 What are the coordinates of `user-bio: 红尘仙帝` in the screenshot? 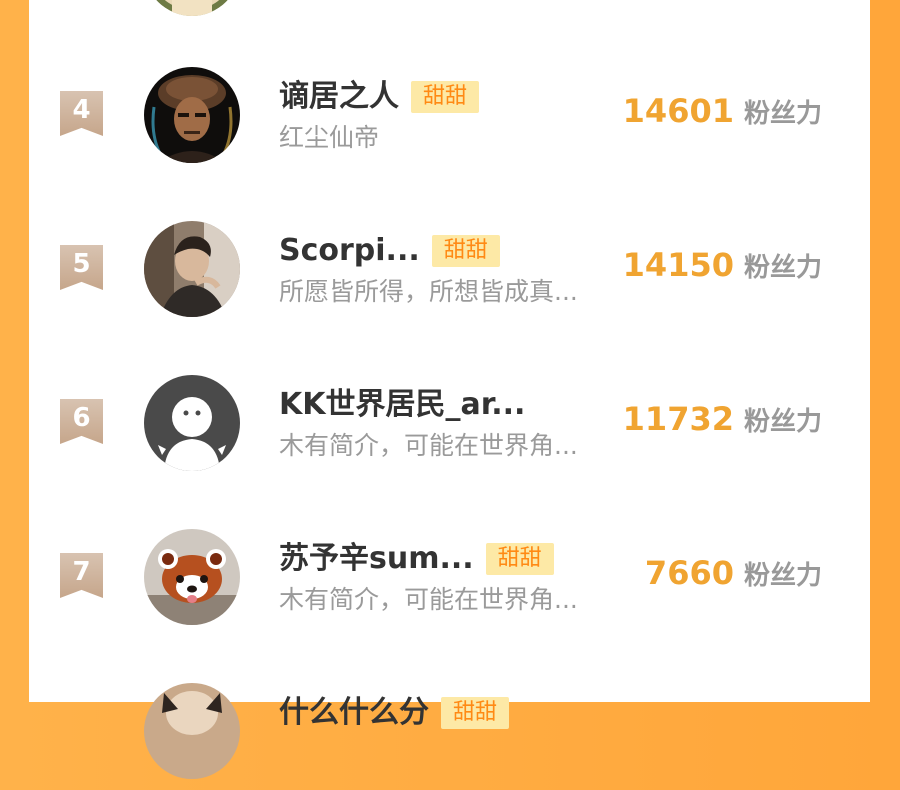 It's located at (329, 137).